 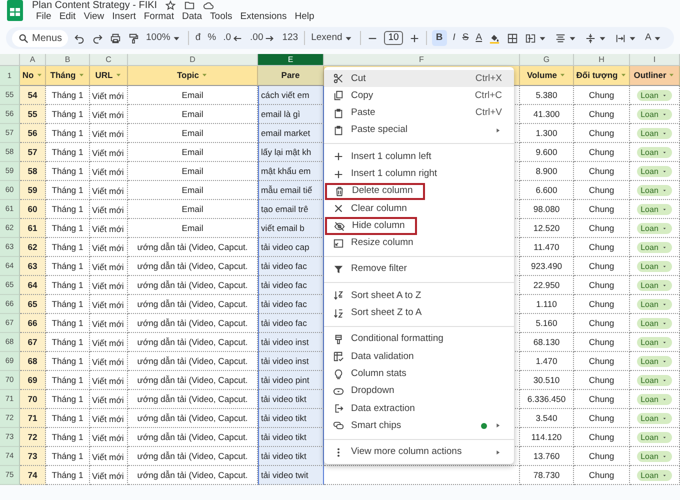 What do you see at coordinates (109, 60) in the screenshot?
I see `column-header: C` at bounding box center [109, 60].